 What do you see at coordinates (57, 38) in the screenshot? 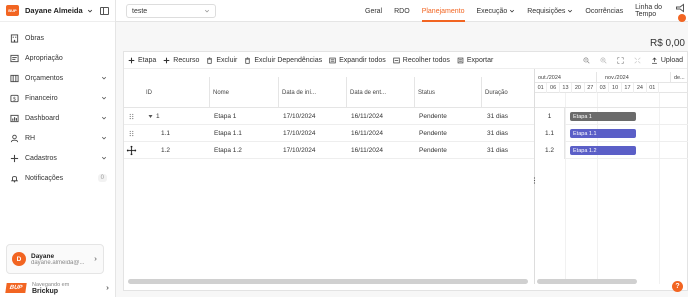
I see `sidebar-item-obras: Obras` at bounding box center [57, 38].